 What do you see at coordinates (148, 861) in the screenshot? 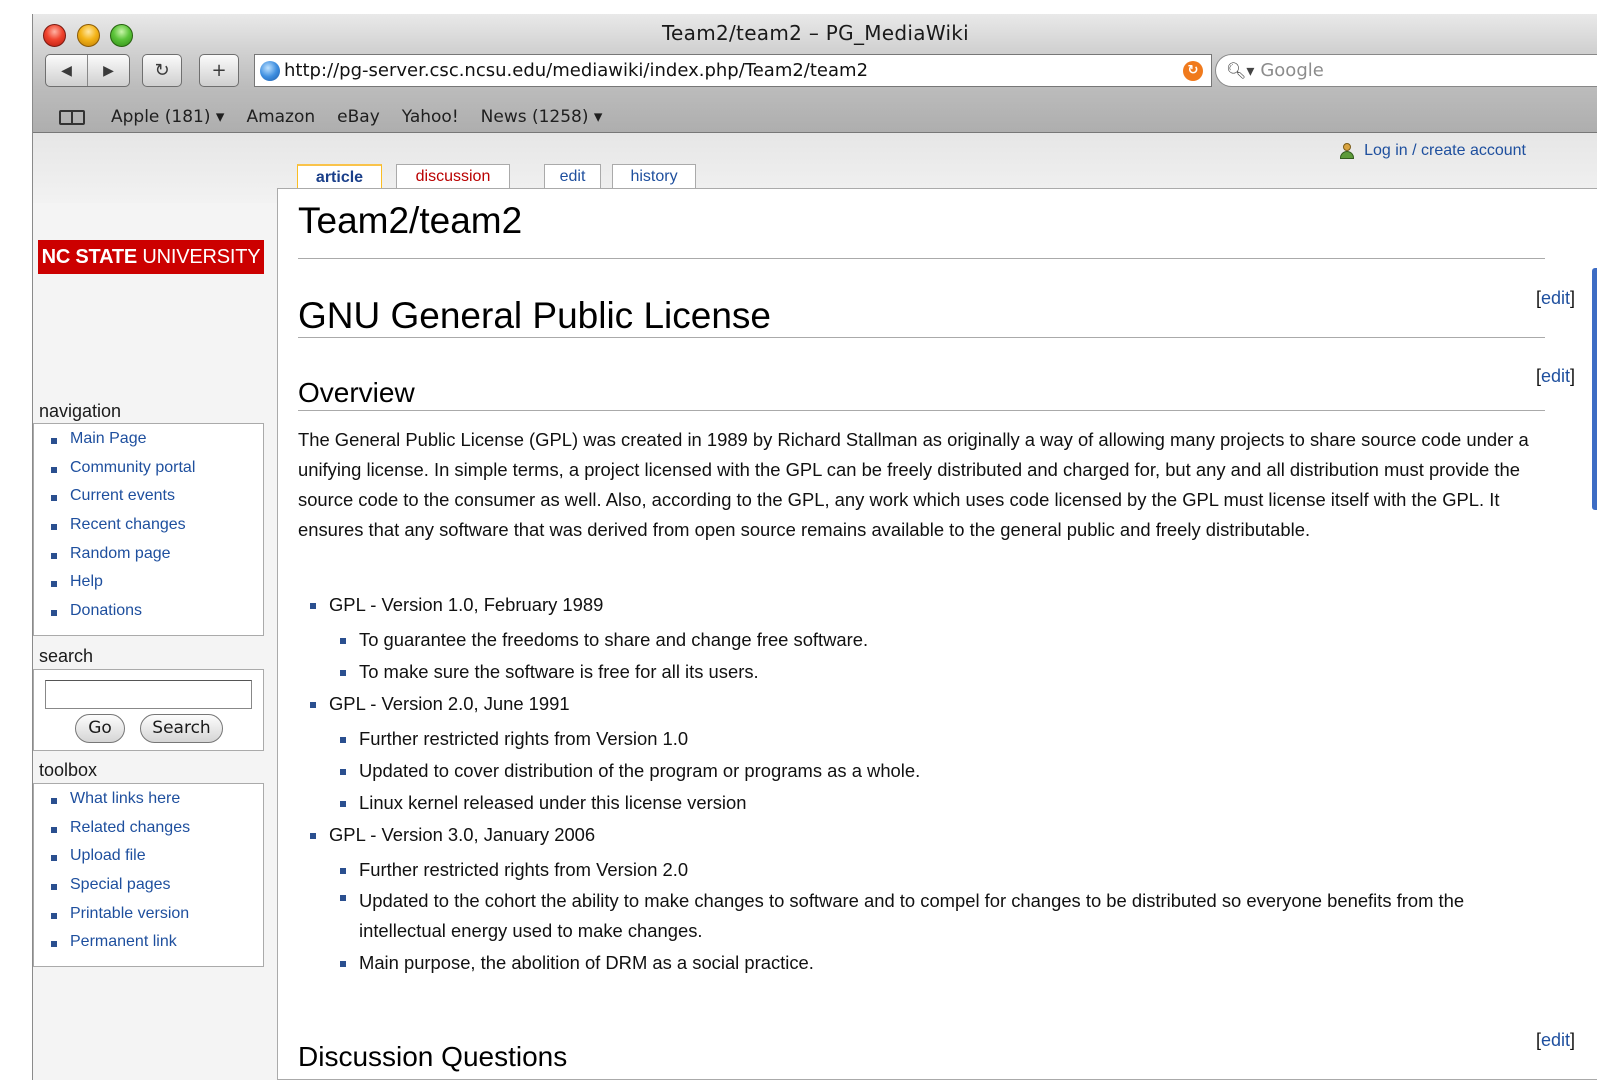
I see `tool-upload-file: Upload file` at bounding box center [148, 861].